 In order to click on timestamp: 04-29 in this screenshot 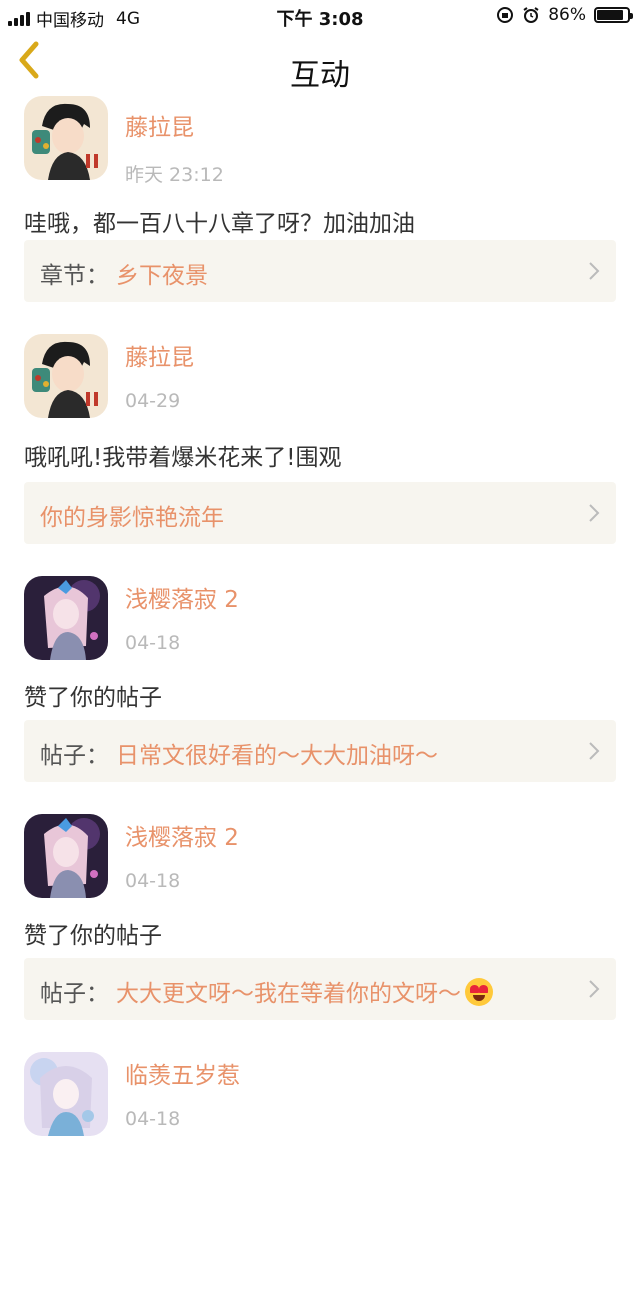, I will do `click(153, 401)`.